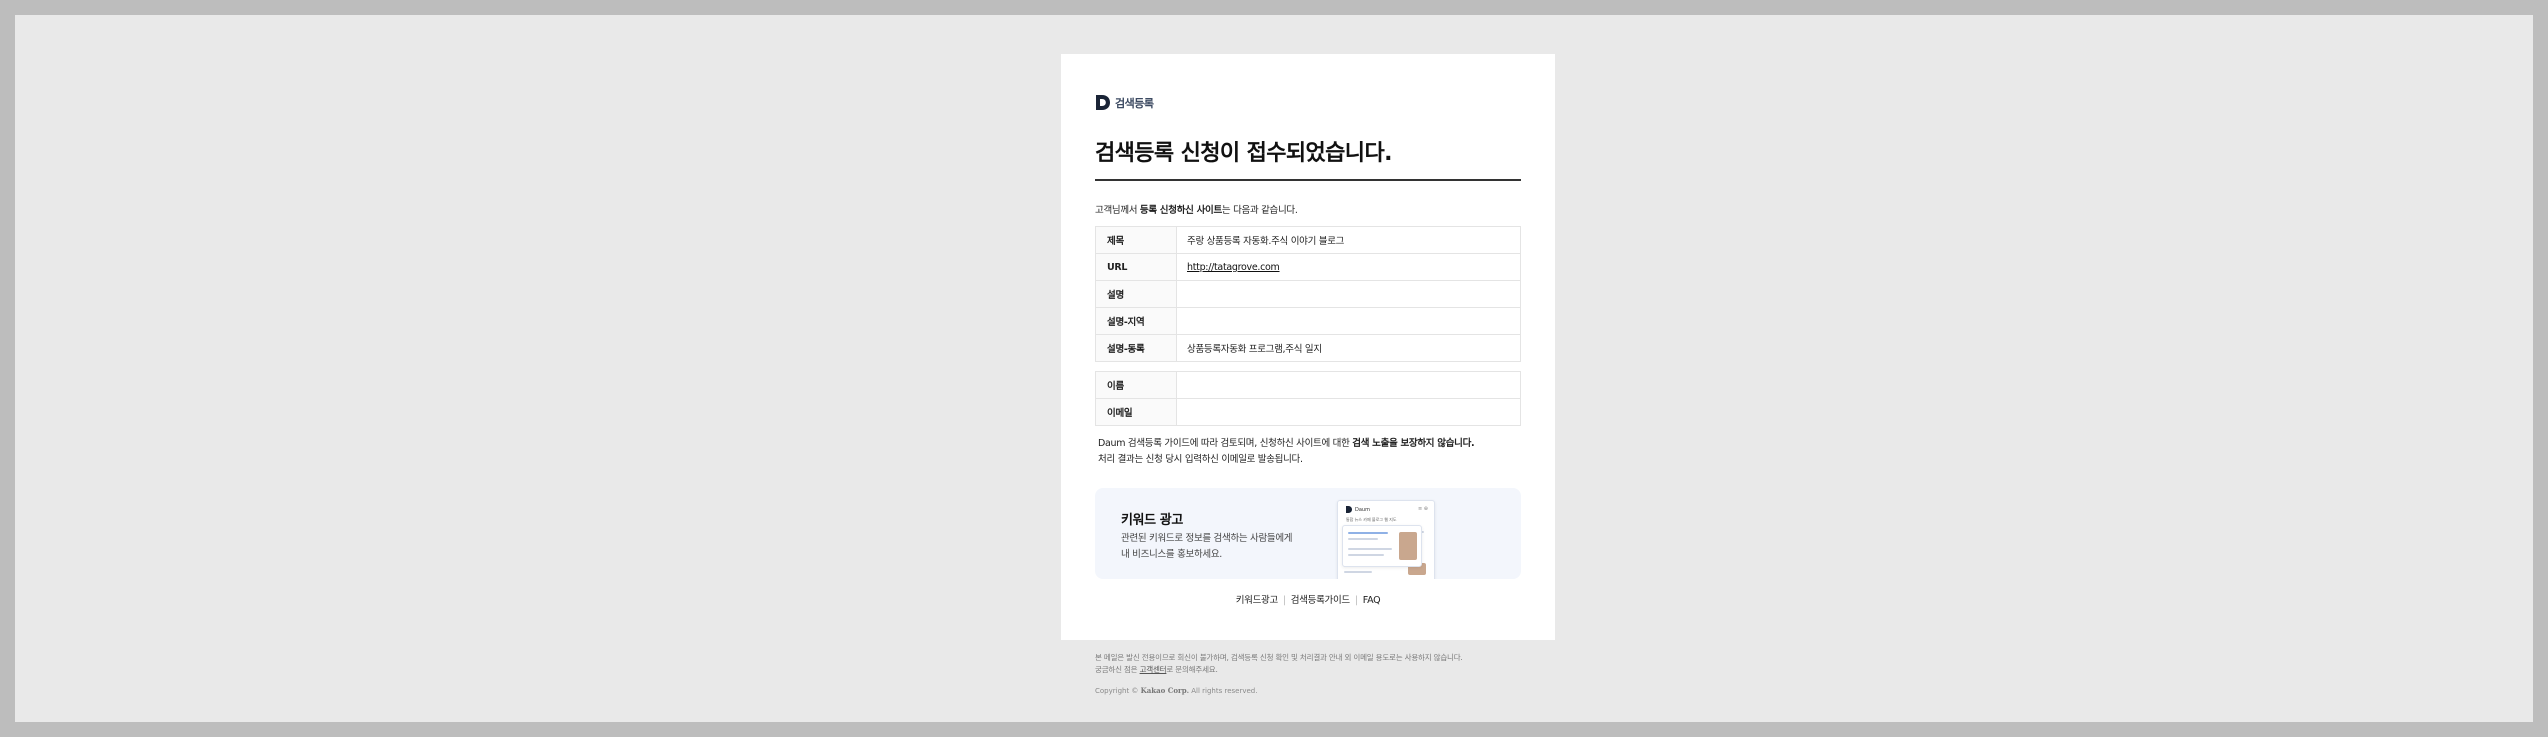  I want to click on table-row: 설명, so click(1308, 294).